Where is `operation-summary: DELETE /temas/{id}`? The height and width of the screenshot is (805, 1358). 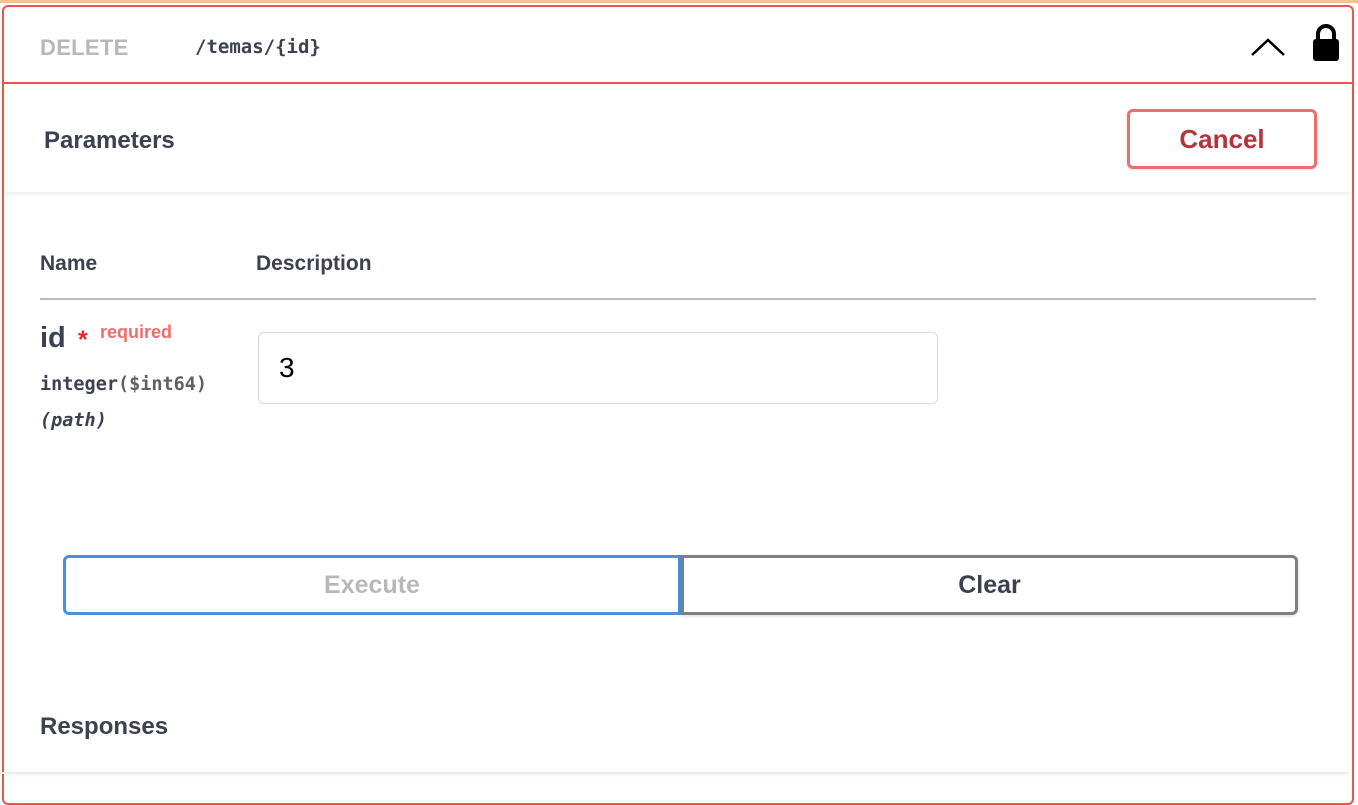 operation-summary: DELETE /temas/{id} is located at coordinates (678, 45).